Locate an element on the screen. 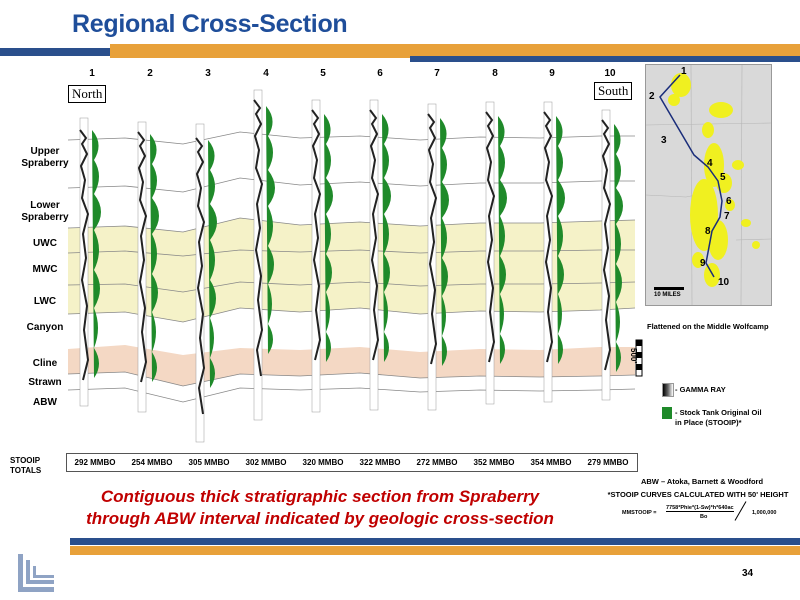 The image size is (800, 600). formula-divisor: 1,000,000 is located at coordinates (764, 513).